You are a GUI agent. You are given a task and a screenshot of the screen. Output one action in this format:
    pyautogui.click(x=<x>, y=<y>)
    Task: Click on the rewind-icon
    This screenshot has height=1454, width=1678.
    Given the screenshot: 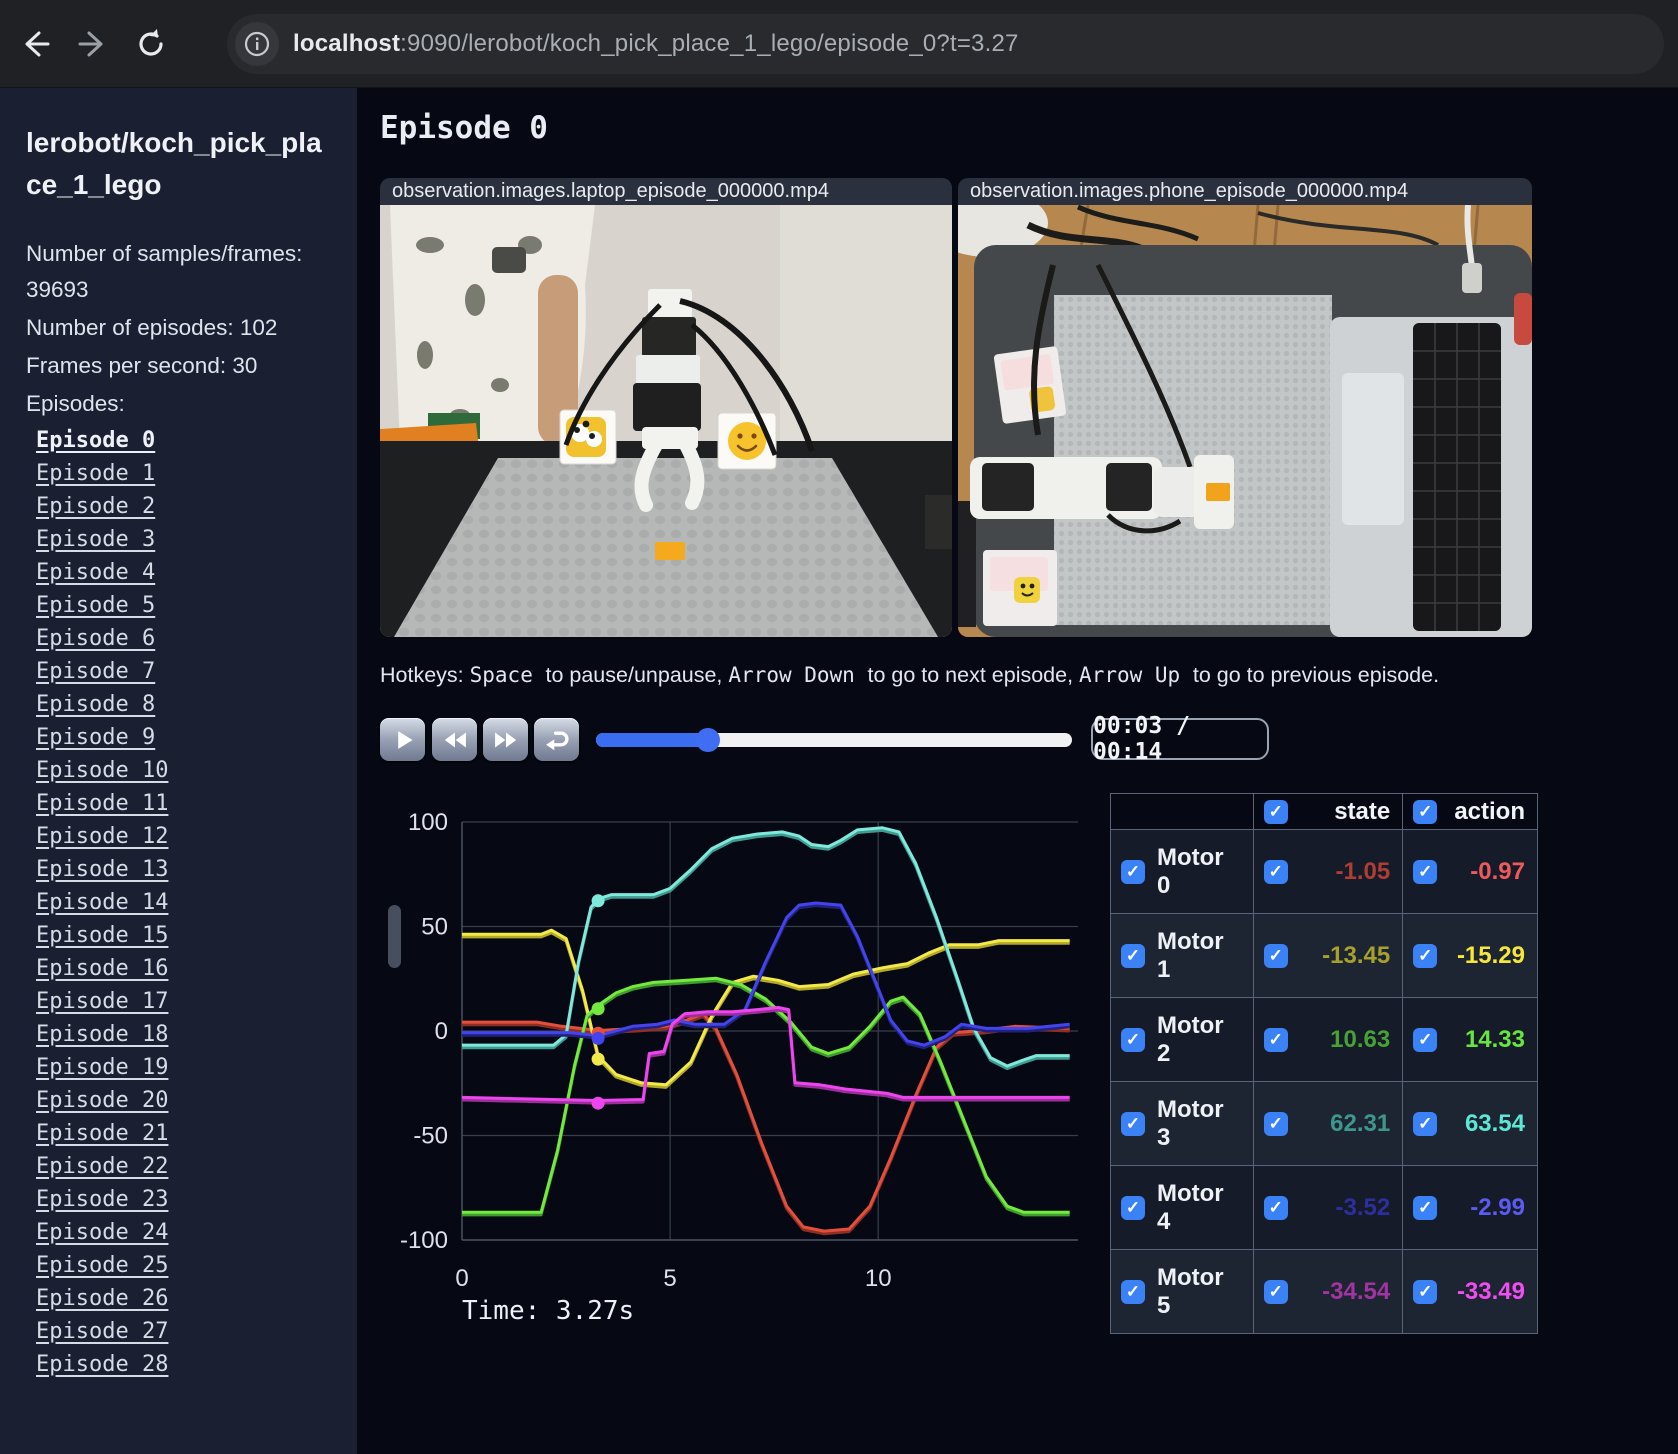 What is the action you would take?
    pyautogui.click(x=455, y=739)
    